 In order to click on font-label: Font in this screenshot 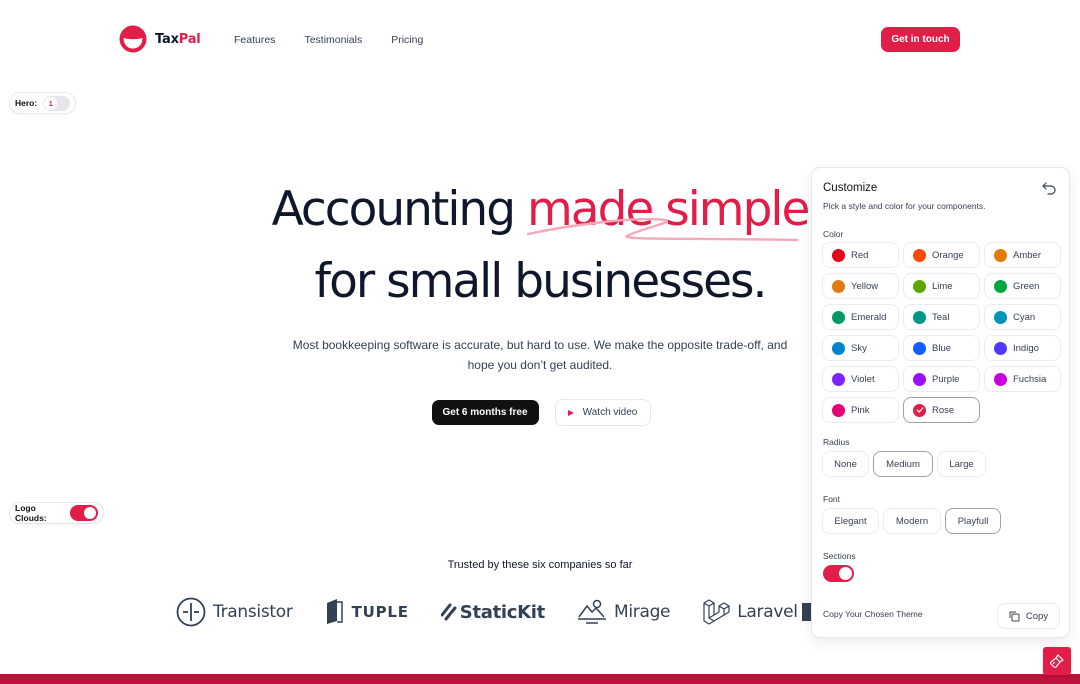, I will do `click(832, 499)`.